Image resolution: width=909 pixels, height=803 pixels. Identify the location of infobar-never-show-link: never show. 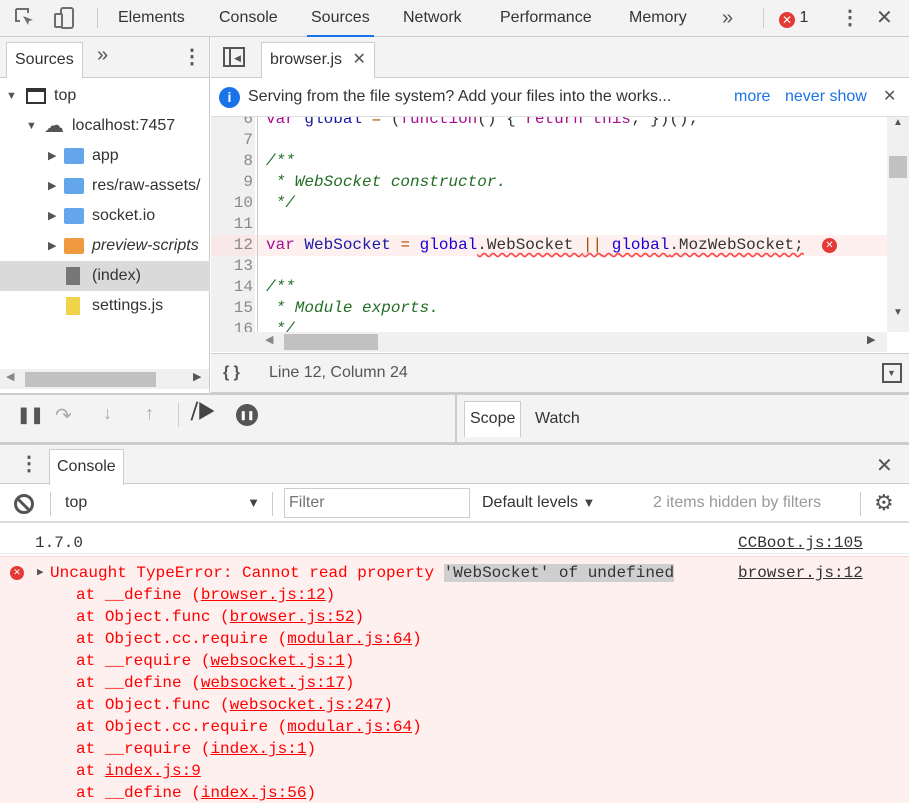
(826, 97).